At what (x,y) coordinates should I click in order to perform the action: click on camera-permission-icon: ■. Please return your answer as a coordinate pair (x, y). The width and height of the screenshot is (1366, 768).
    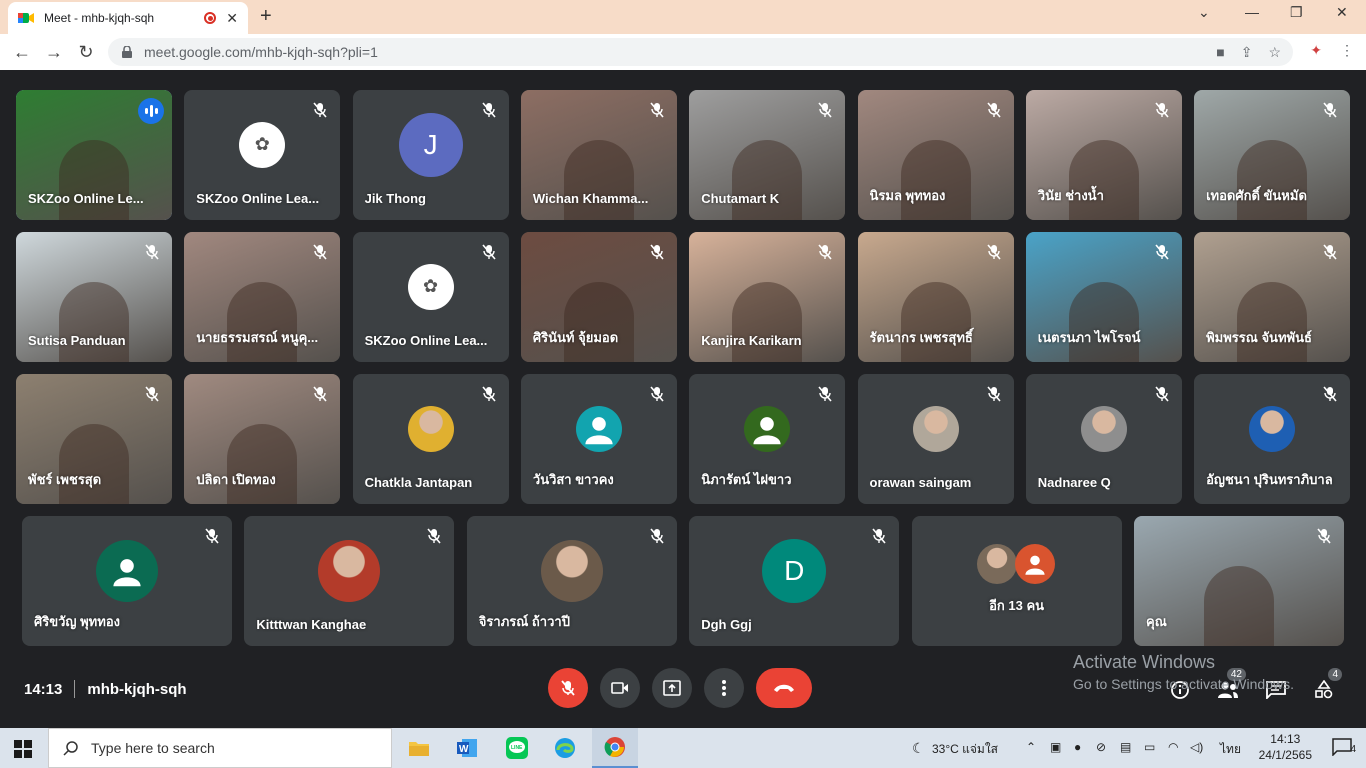
    Looking at the image, I should click on (1220, 52).